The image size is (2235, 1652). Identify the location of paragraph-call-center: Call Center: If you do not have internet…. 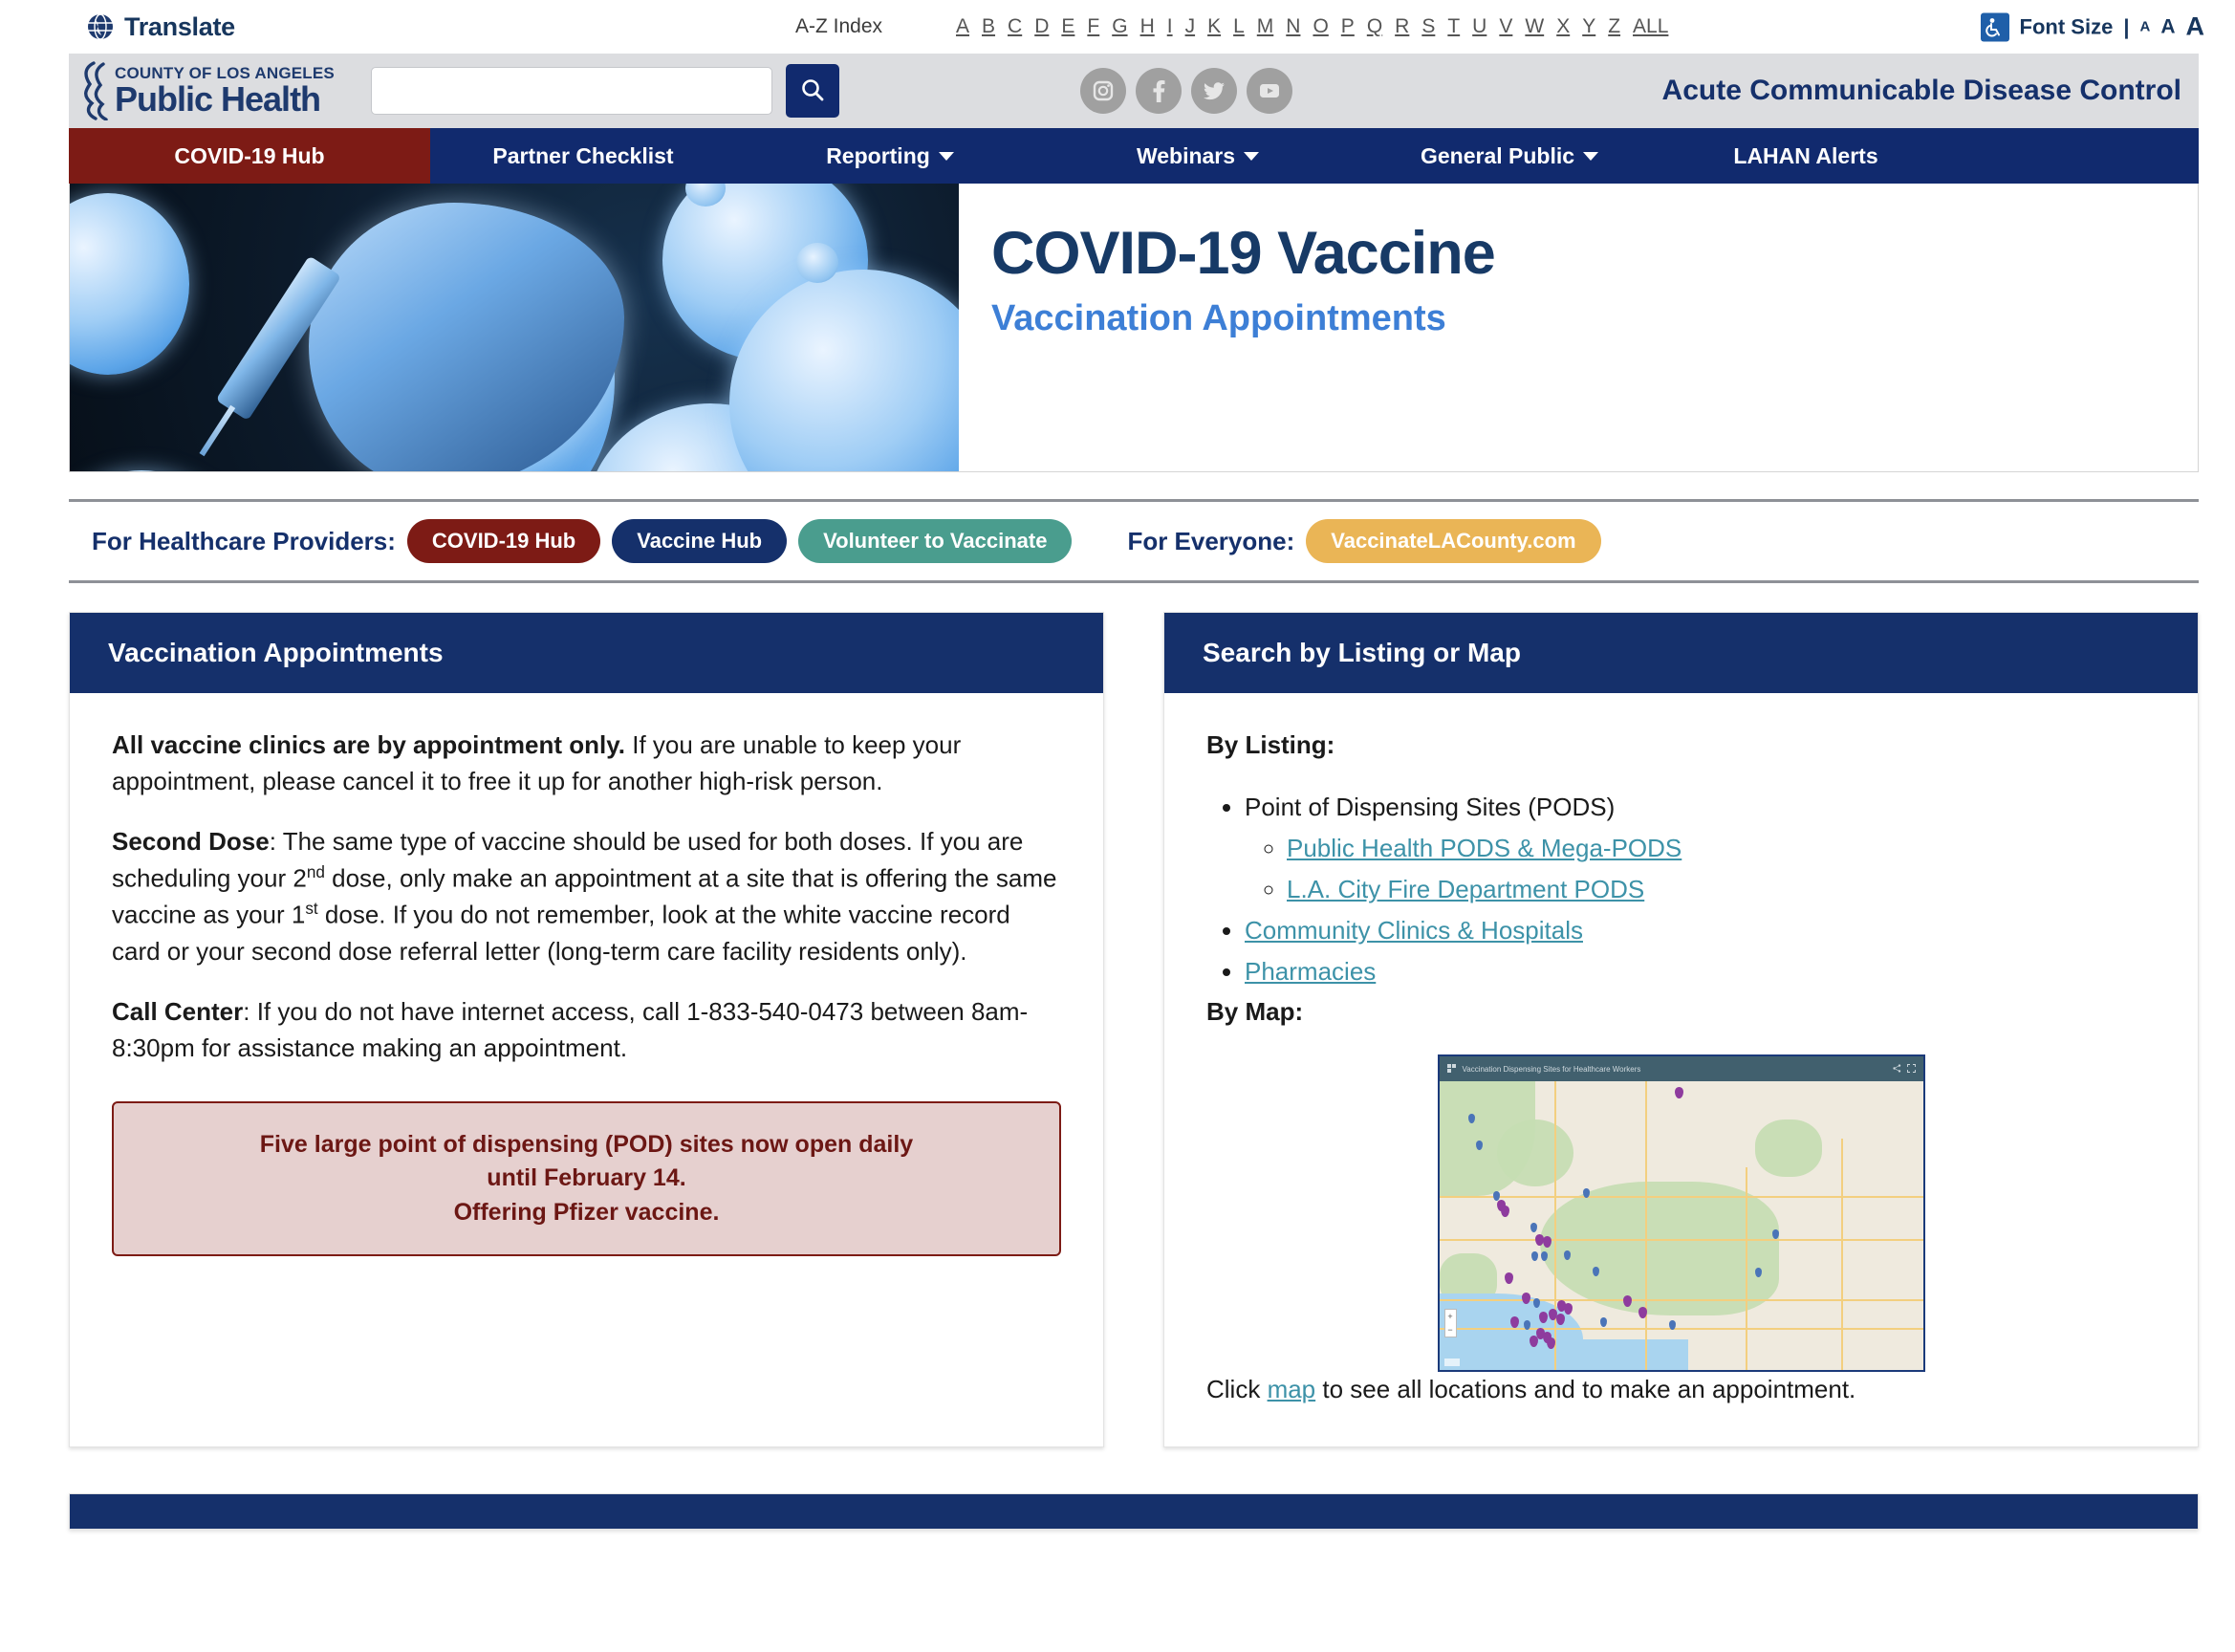
(586, 1030).